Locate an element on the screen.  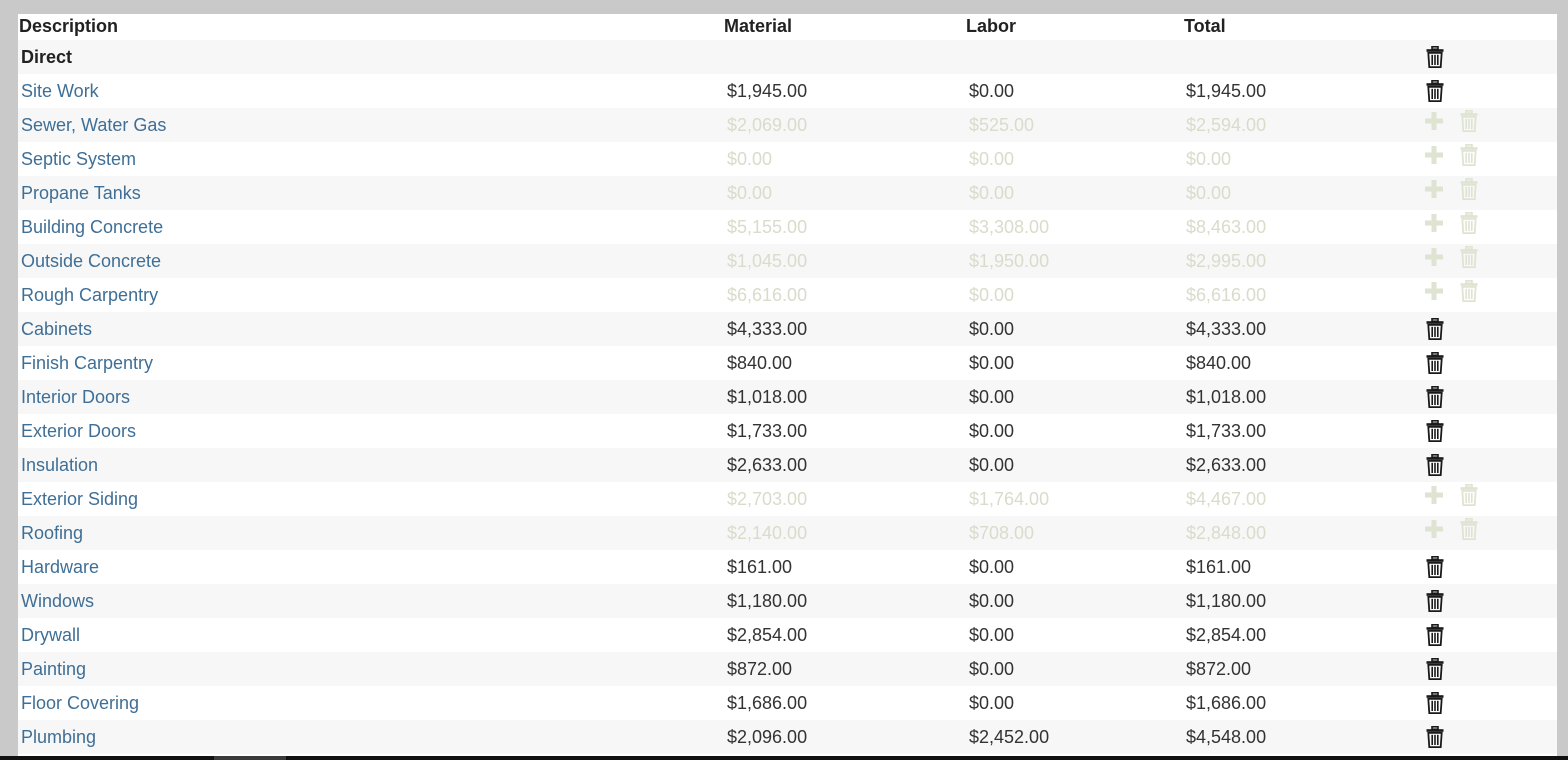
material-value: $1,733.00 is located at coordinates (767, 431).